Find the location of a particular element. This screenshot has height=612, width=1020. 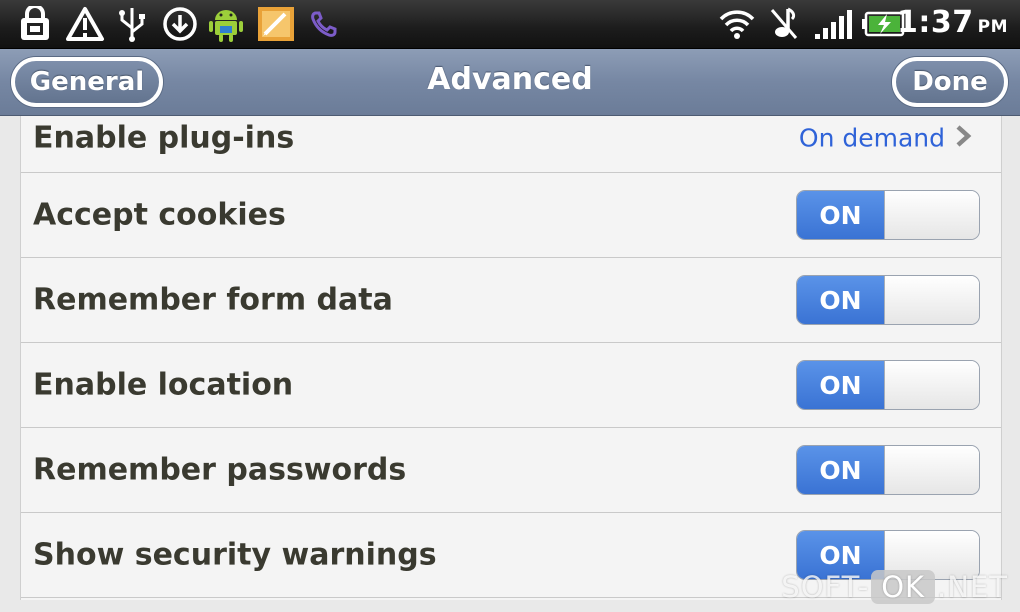

setting-label: Accept cookies is located at coordinates (159, 215).